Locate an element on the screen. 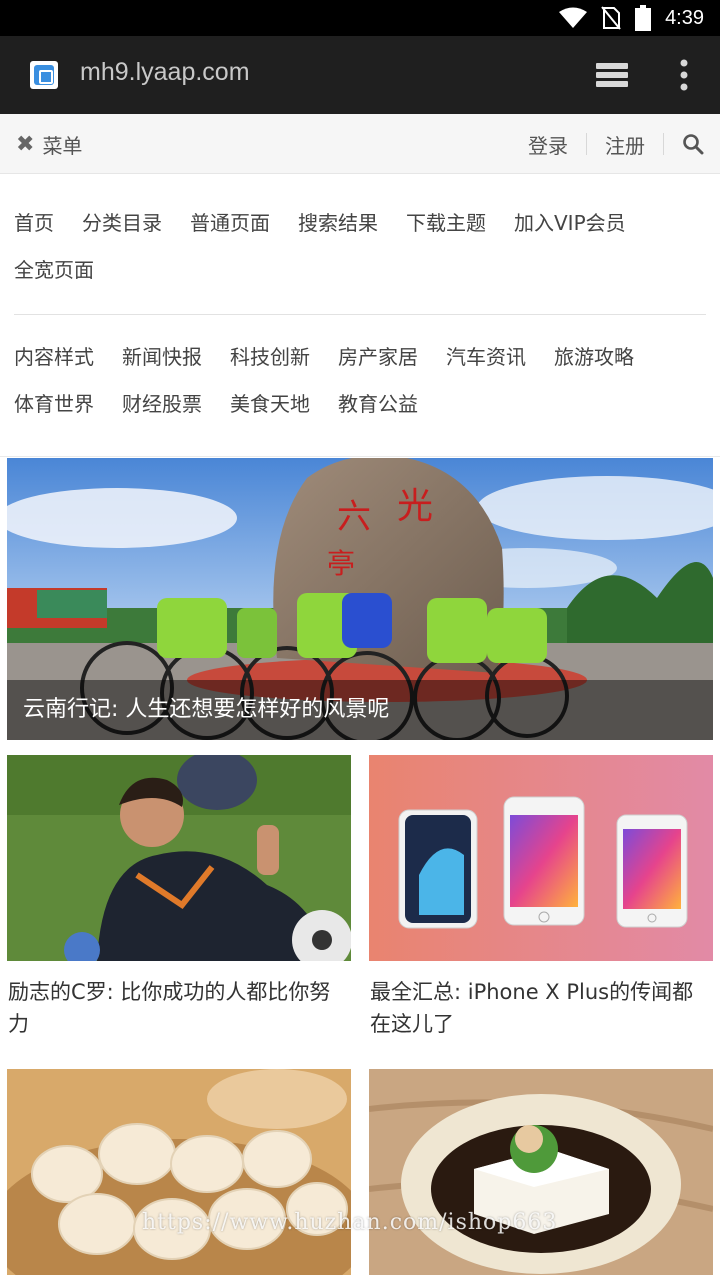  svg-text: 亭 is located at coordinates (341, 563).